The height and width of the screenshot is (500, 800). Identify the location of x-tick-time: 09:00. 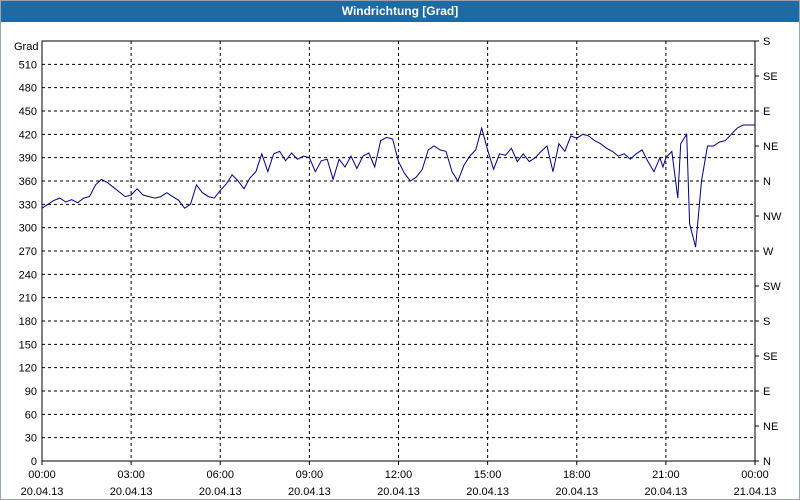
(310, 475).